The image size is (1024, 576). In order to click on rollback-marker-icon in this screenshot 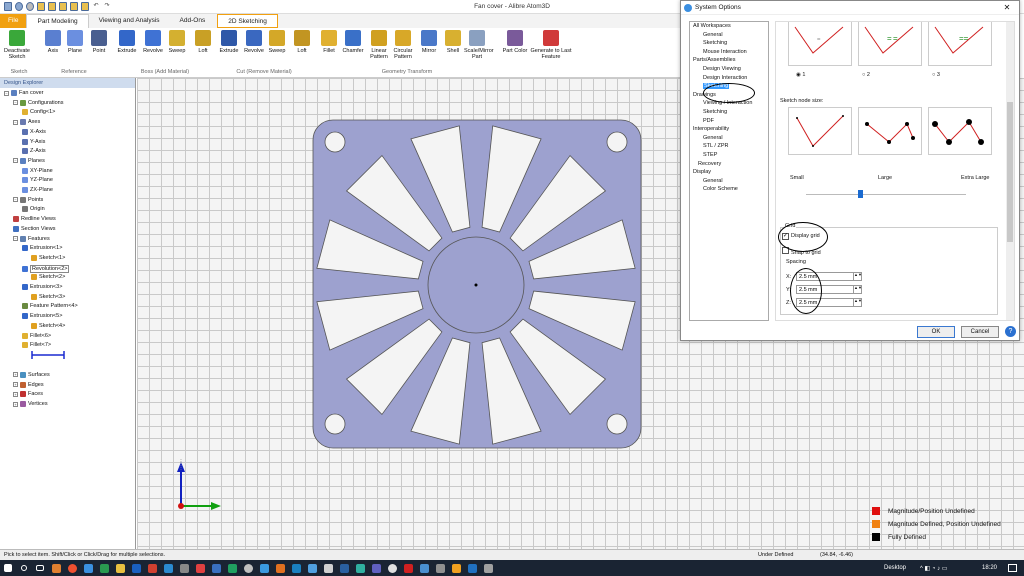, I will do `click(50, 355)`.